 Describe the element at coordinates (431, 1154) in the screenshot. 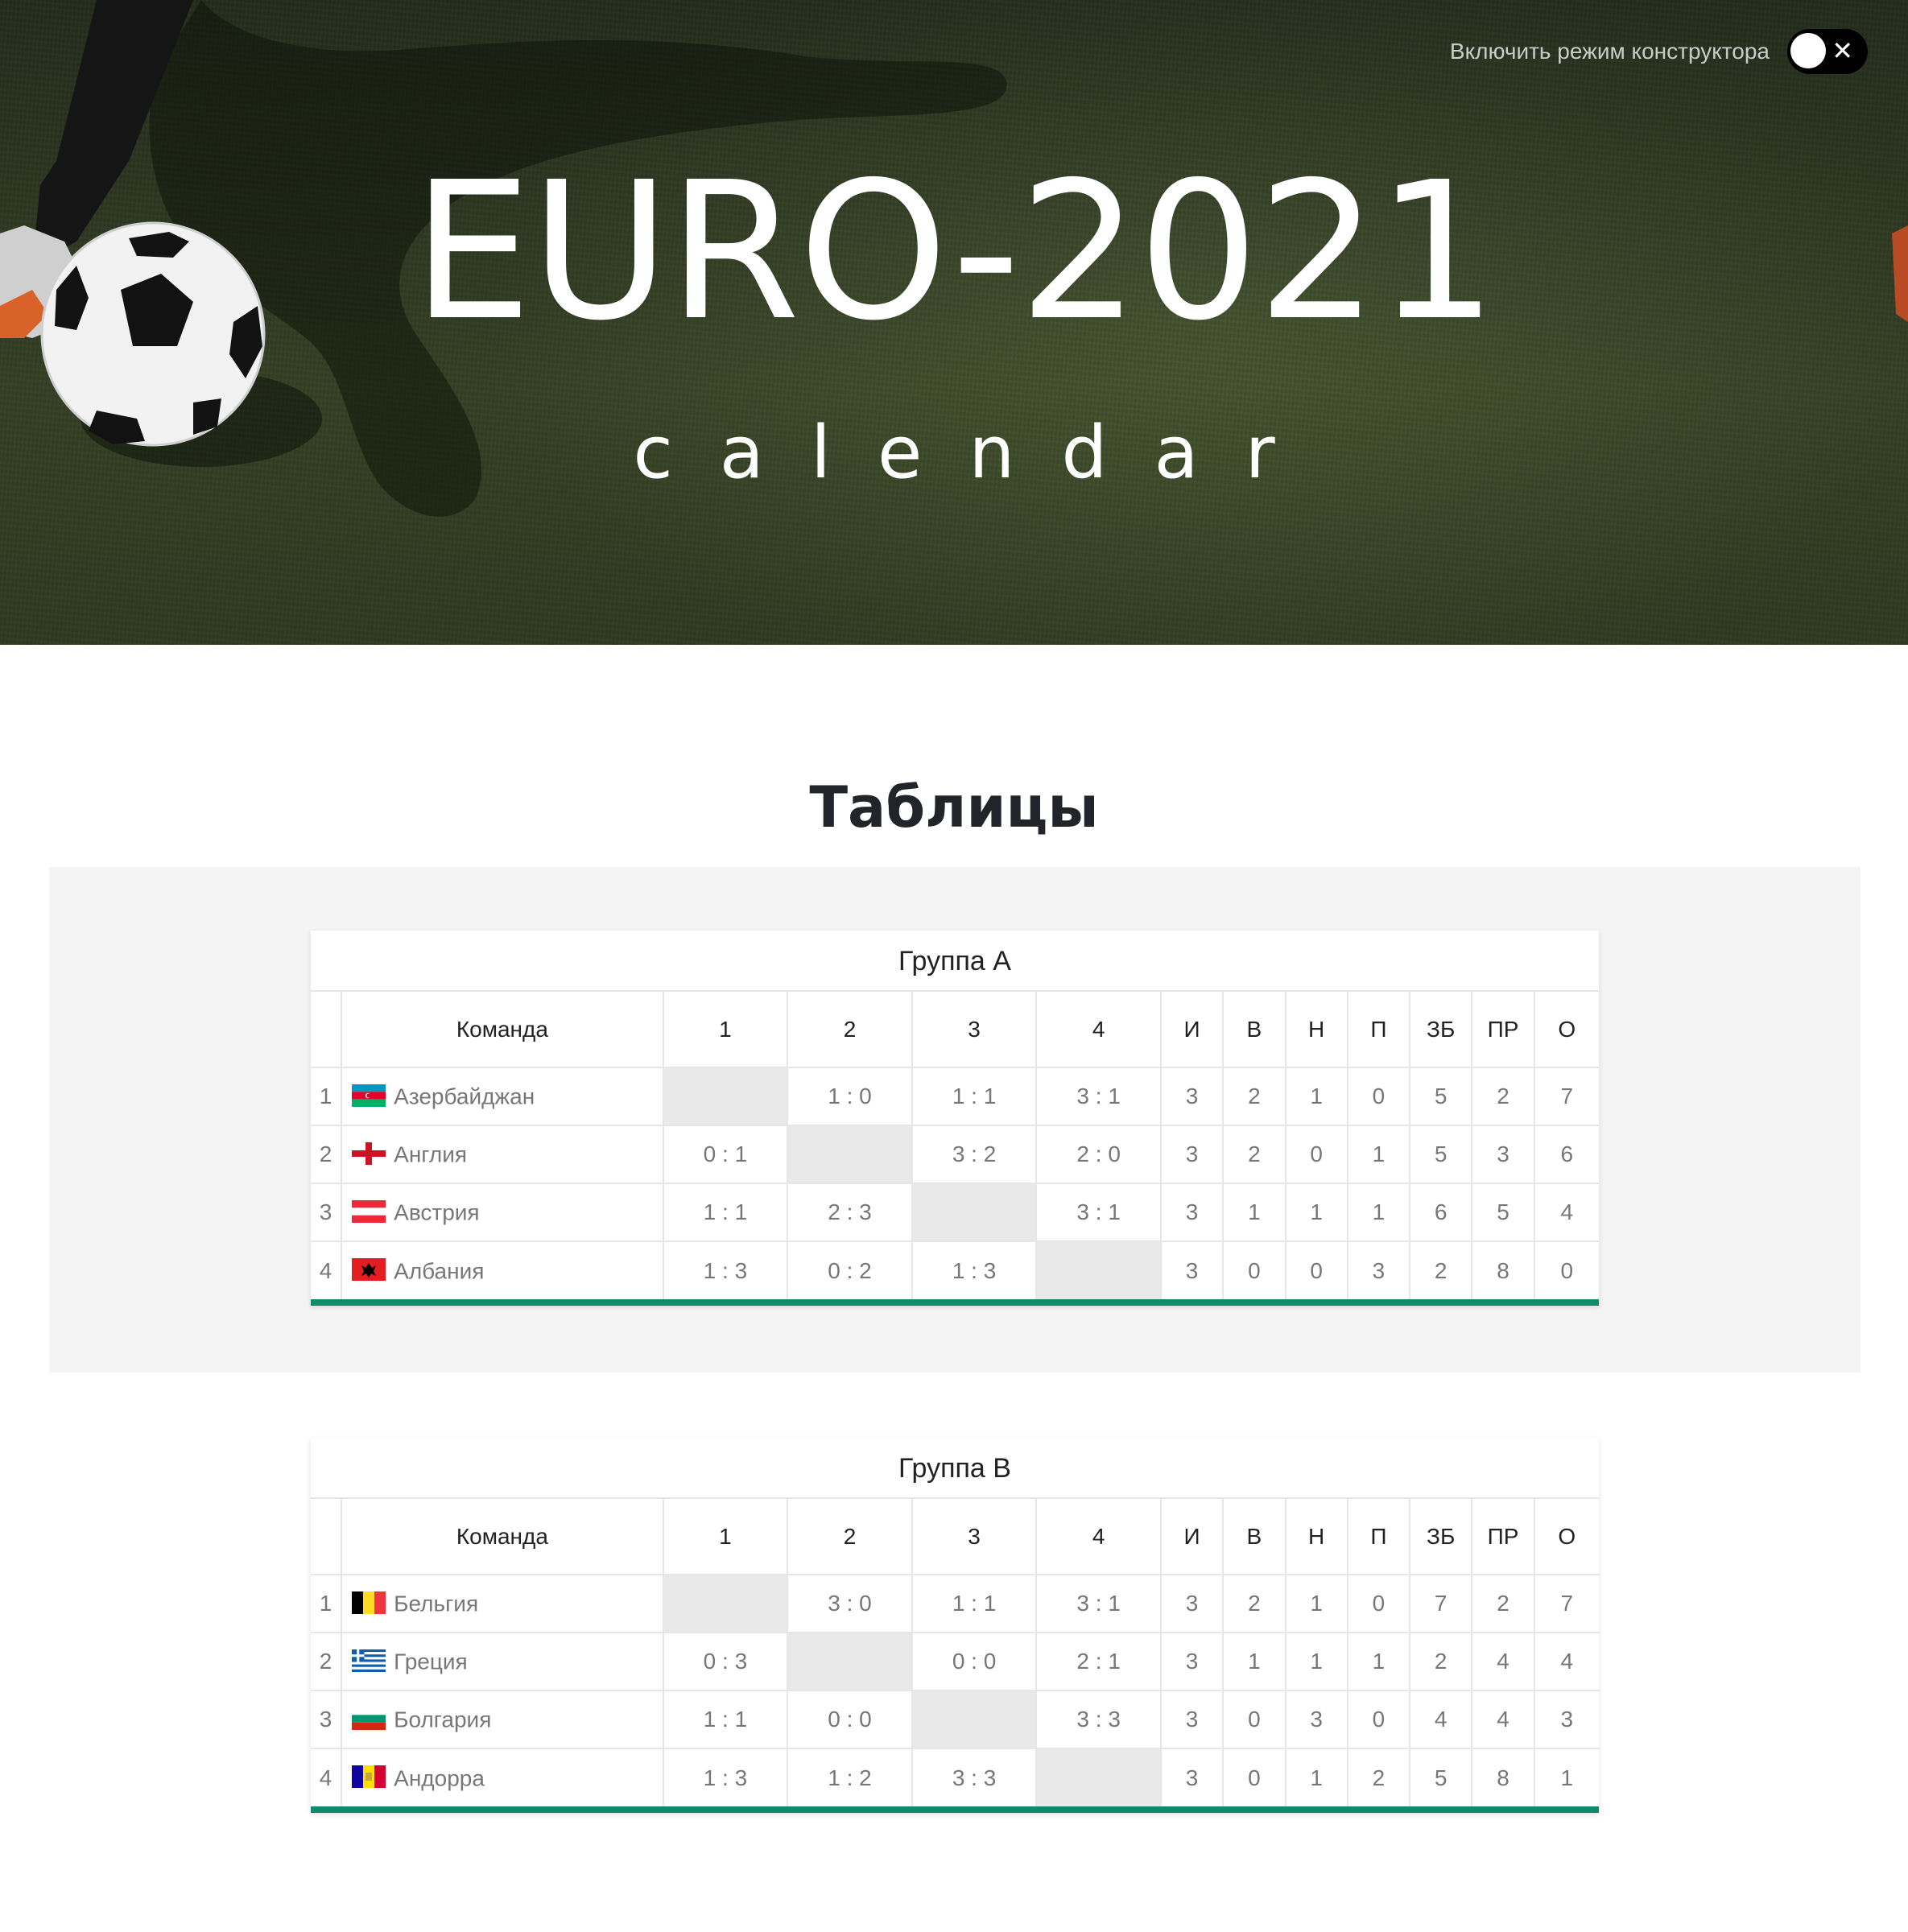

I see `team-name: Англия` at that location.